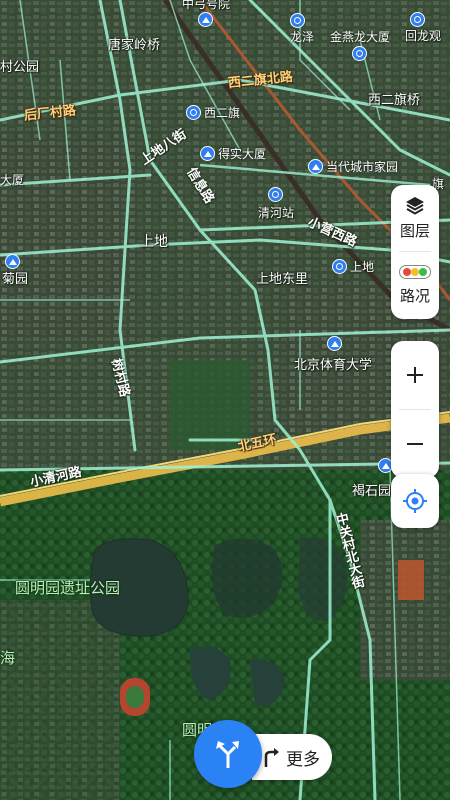 This screenshot has width=450, height=800. I want to click on more-button: 更多, so click(292, 757).